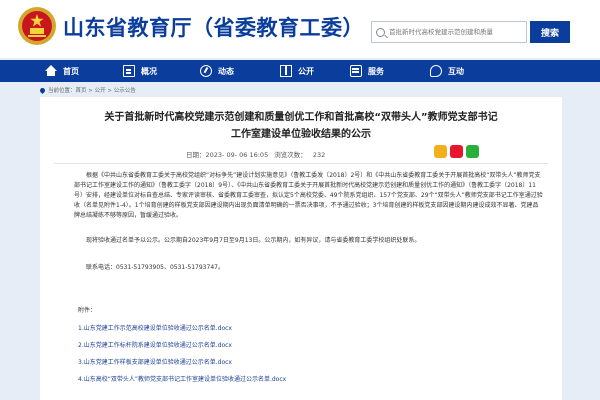  Describe the element at coordinates (226, 71) in the screenshot. I see `nav-item-label: 动态` at that location.